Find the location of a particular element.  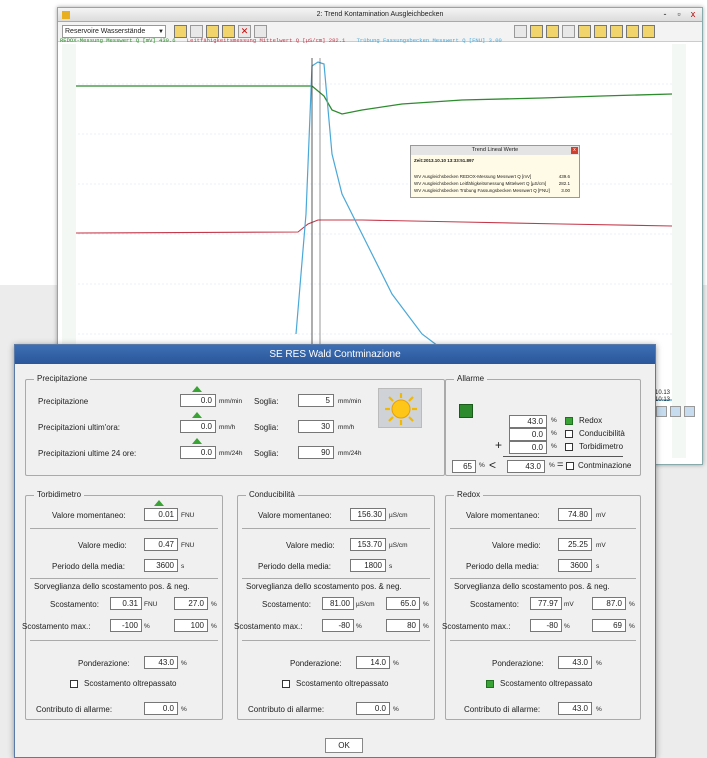

axis-2-icon is located at coordinates (600, 31).